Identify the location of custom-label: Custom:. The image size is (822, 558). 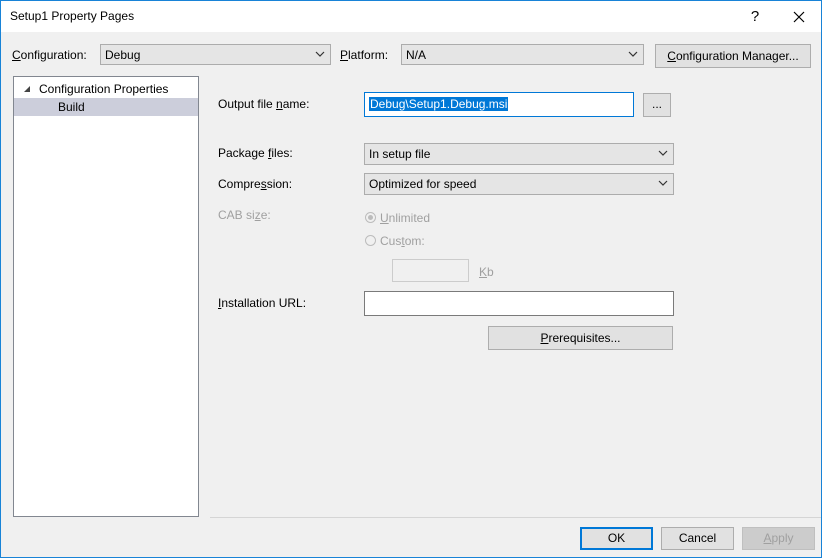
(402, 241).